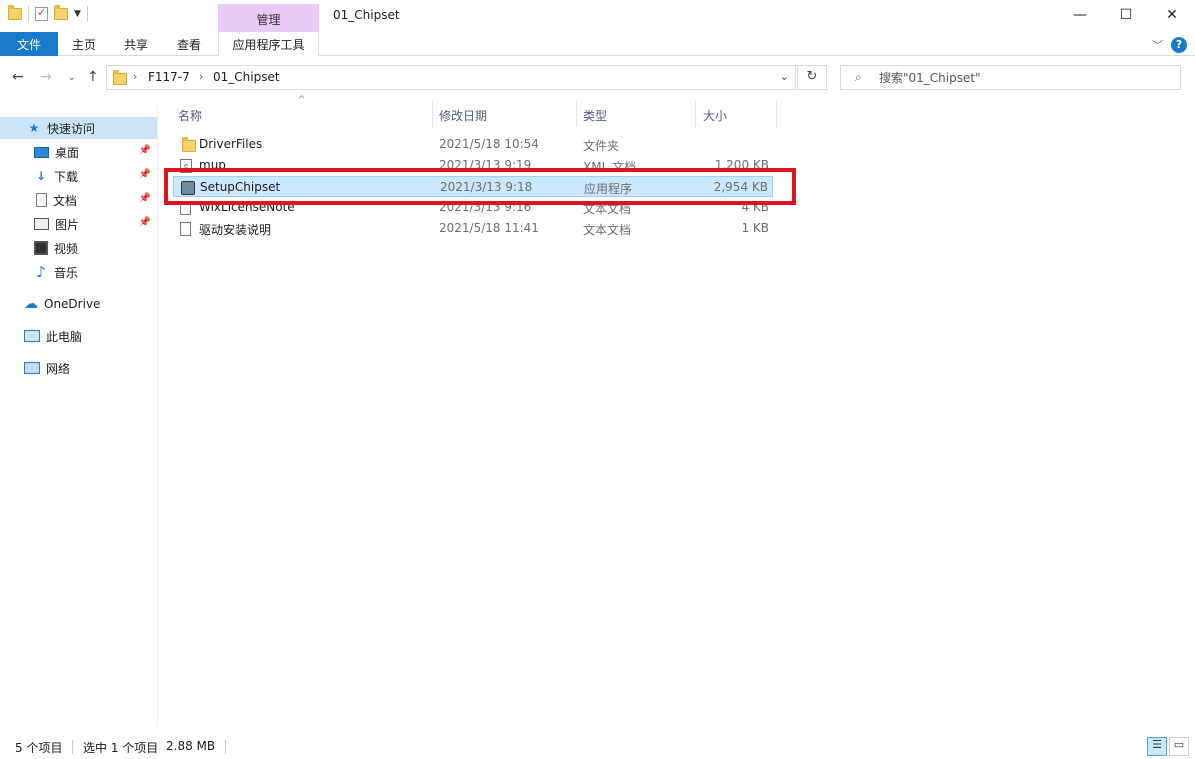  Describe the element at coordinates (1157, 45) in the screenshot. I see `expand-ribbon-icon: ﹀` at that location.